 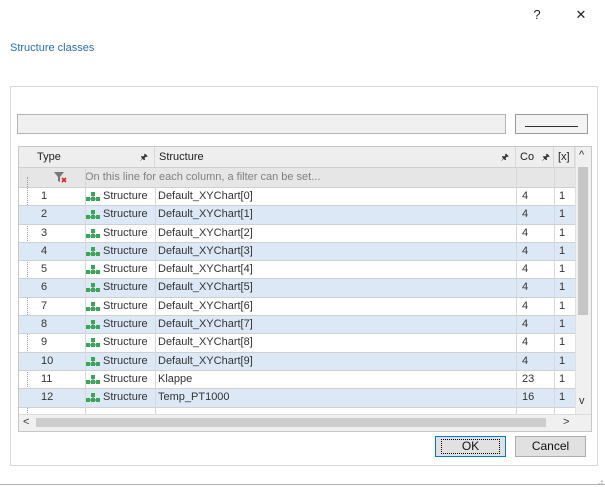 I want to click on vertical-scrollbar: ^ v, so click(x=583, y=281).